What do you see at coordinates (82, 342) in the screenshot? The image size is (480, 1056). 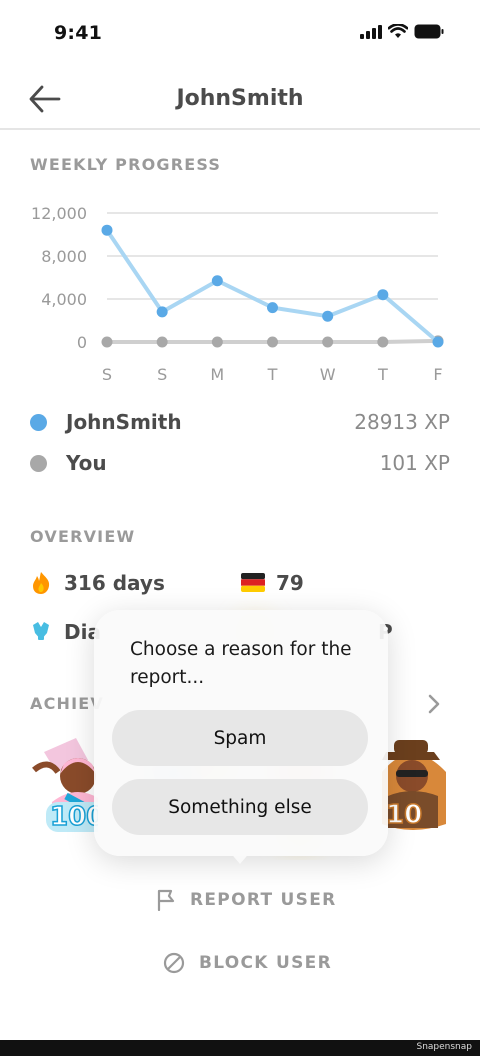 I see `y-tick-label: 0` at bounding box center [82, 342].